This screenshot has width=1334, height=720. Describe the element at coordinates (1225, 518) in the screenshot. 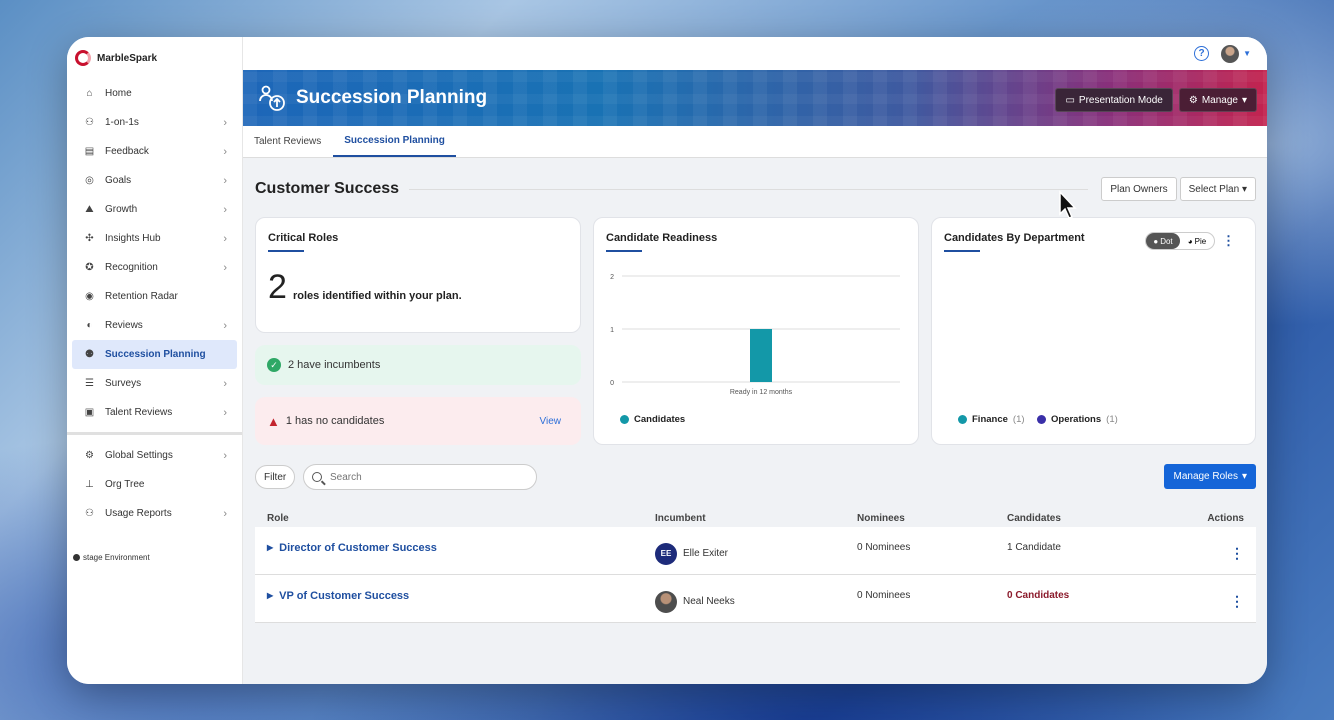

I see `header-actions: Actions` at that location.